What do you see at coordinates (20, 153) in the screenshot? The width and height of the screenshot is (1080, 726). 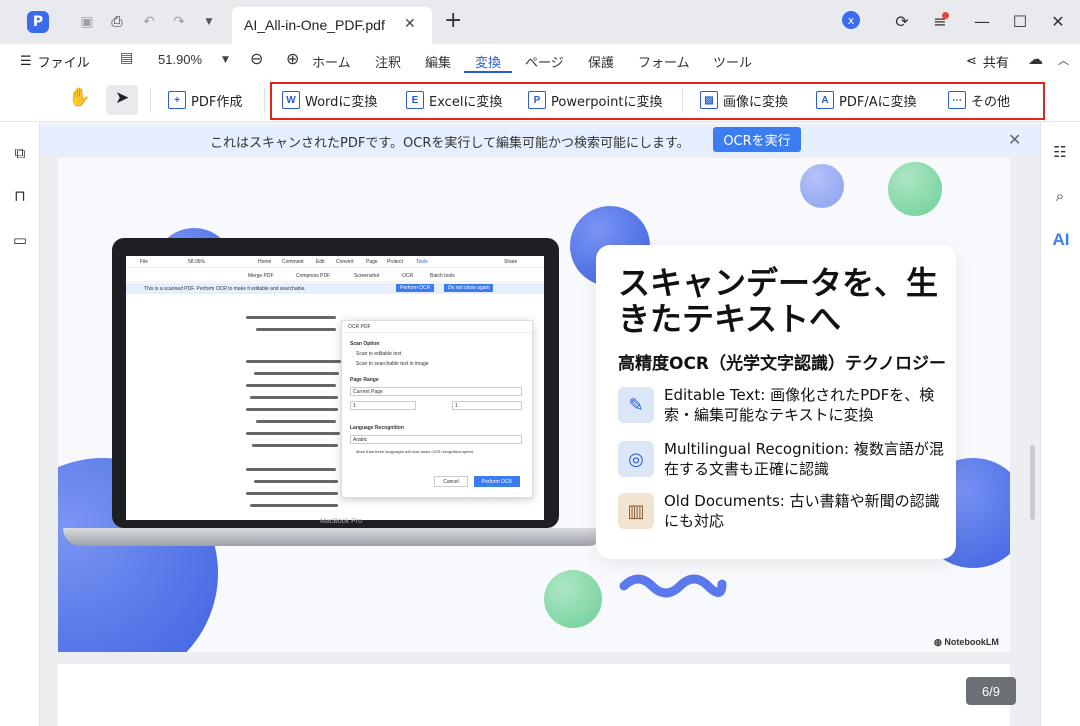 I see `thumbnail-panel-icon: ⧉` at bounding box center [20, 153].